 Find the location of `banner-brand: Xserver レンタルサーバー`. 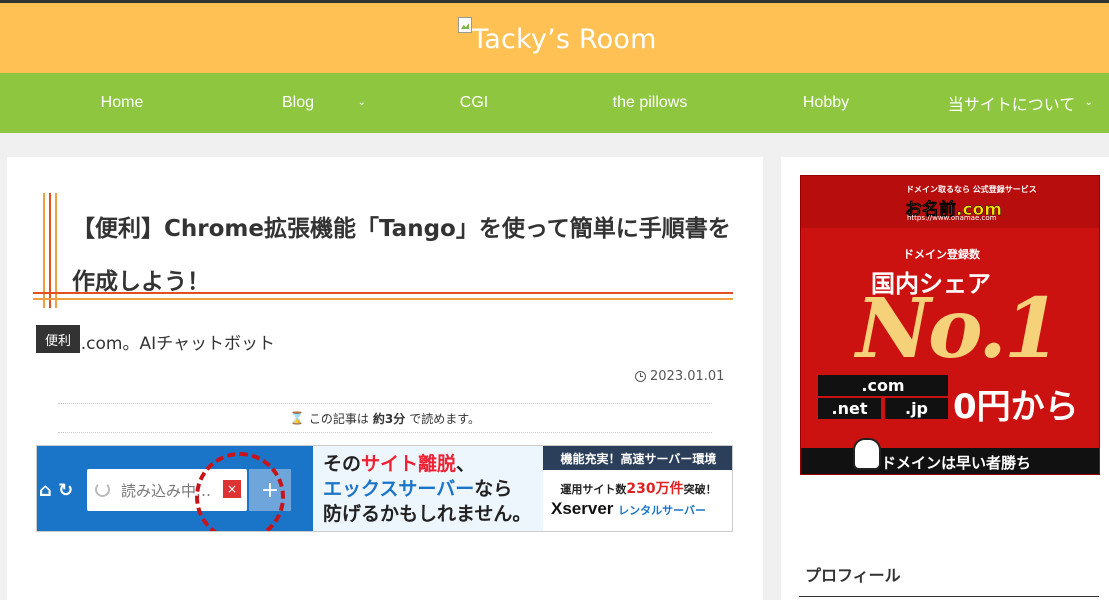

banner-brand: Xserver レンタルサーバー is located at coordinates (628, 509).